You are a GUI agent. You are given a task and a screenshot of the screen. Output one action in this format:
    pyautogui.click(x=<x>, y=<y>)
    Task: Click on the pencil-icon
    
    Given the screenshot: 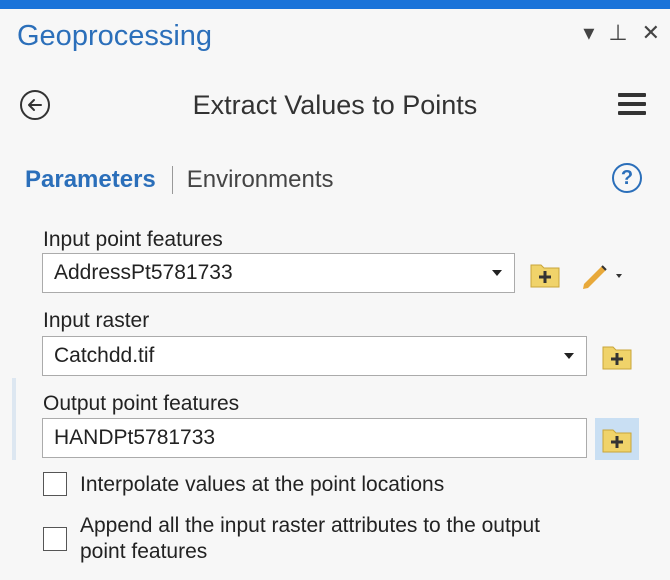 What is the action you would take?
    pyautogui.click(x=603, y=275)
    